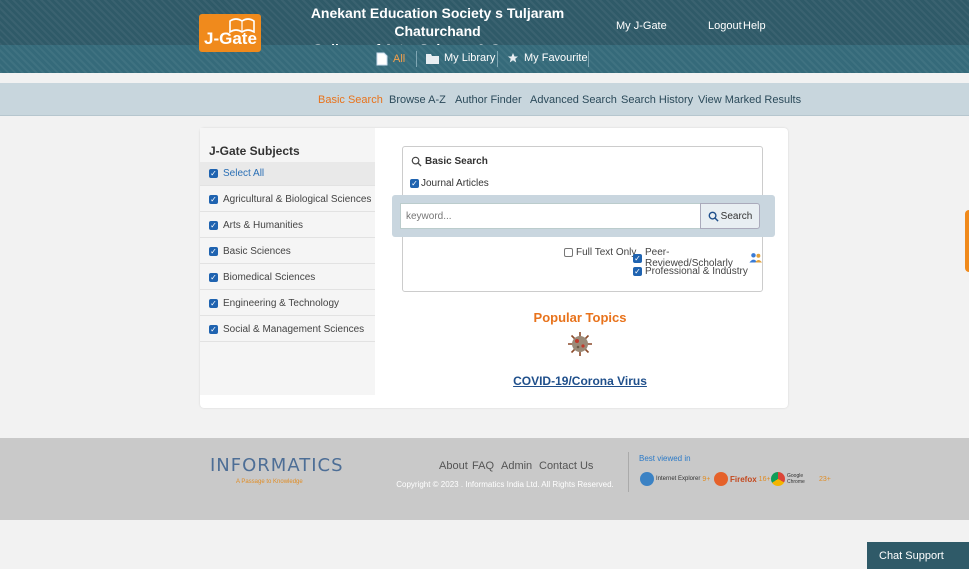 Image resolution: width=969 pixels, height=569 pixels. I want to click on tab-my-favourite-label: My Favourite, so click(556, 58).